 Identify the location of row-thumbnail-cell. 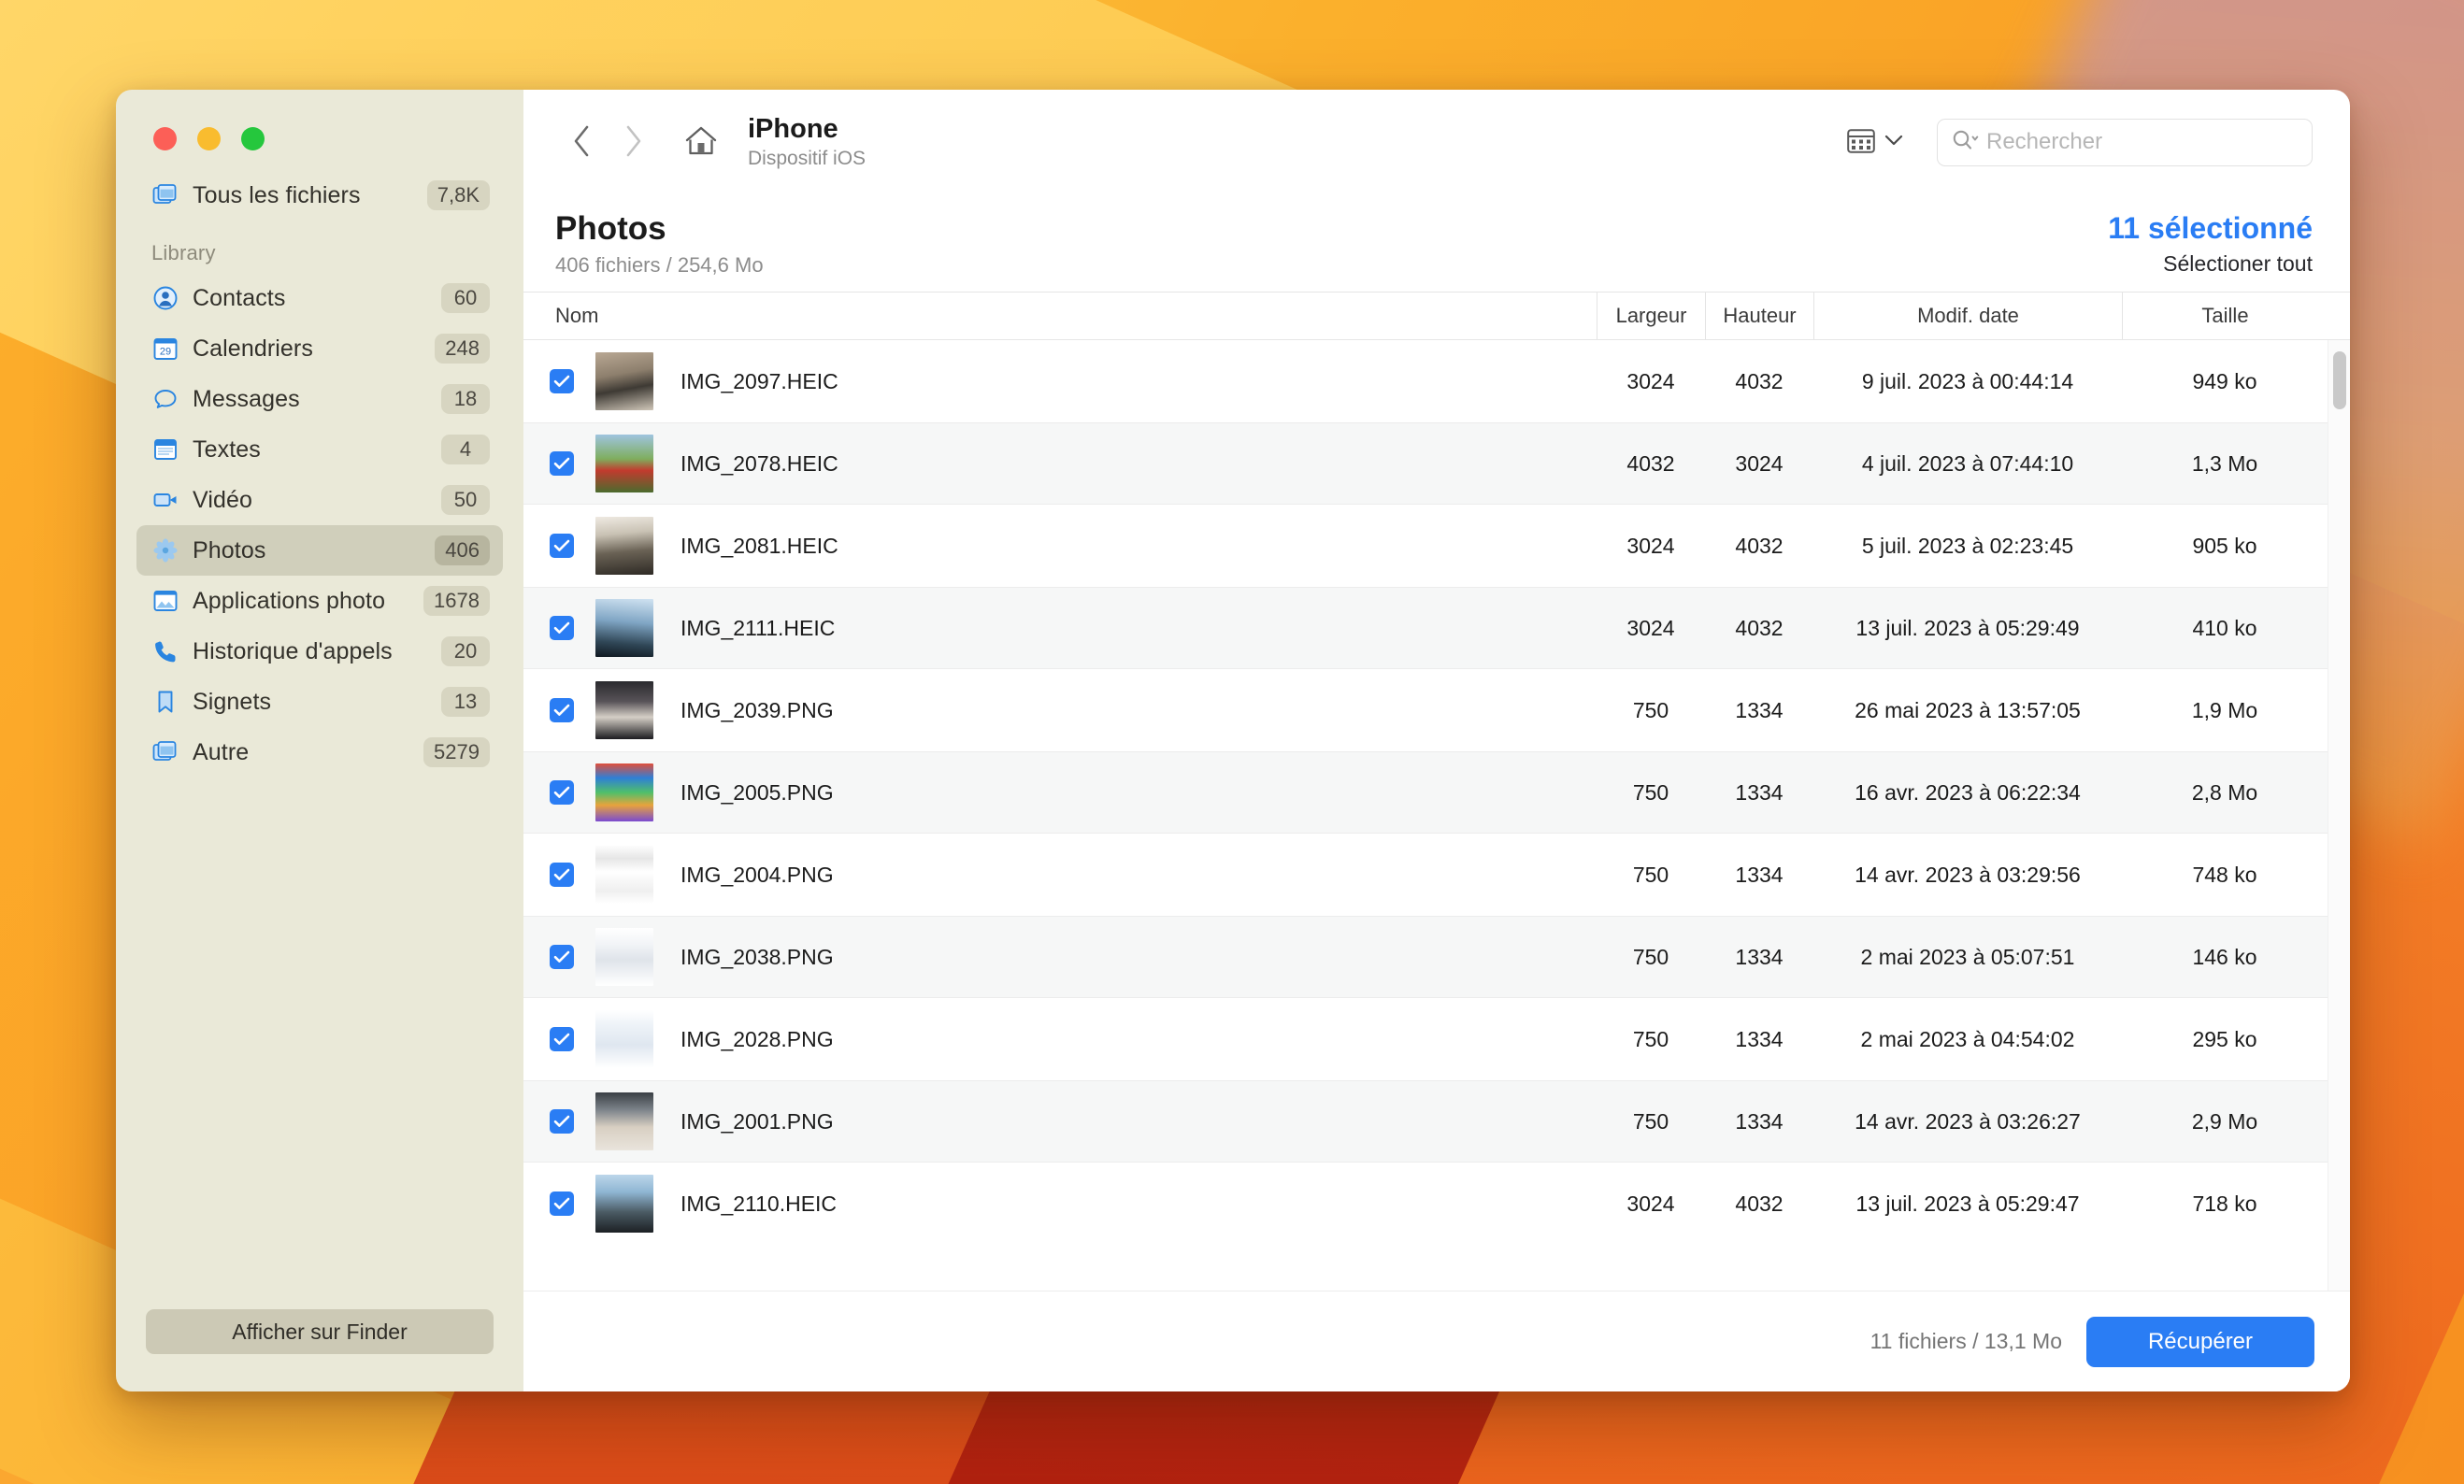
(624, 463).